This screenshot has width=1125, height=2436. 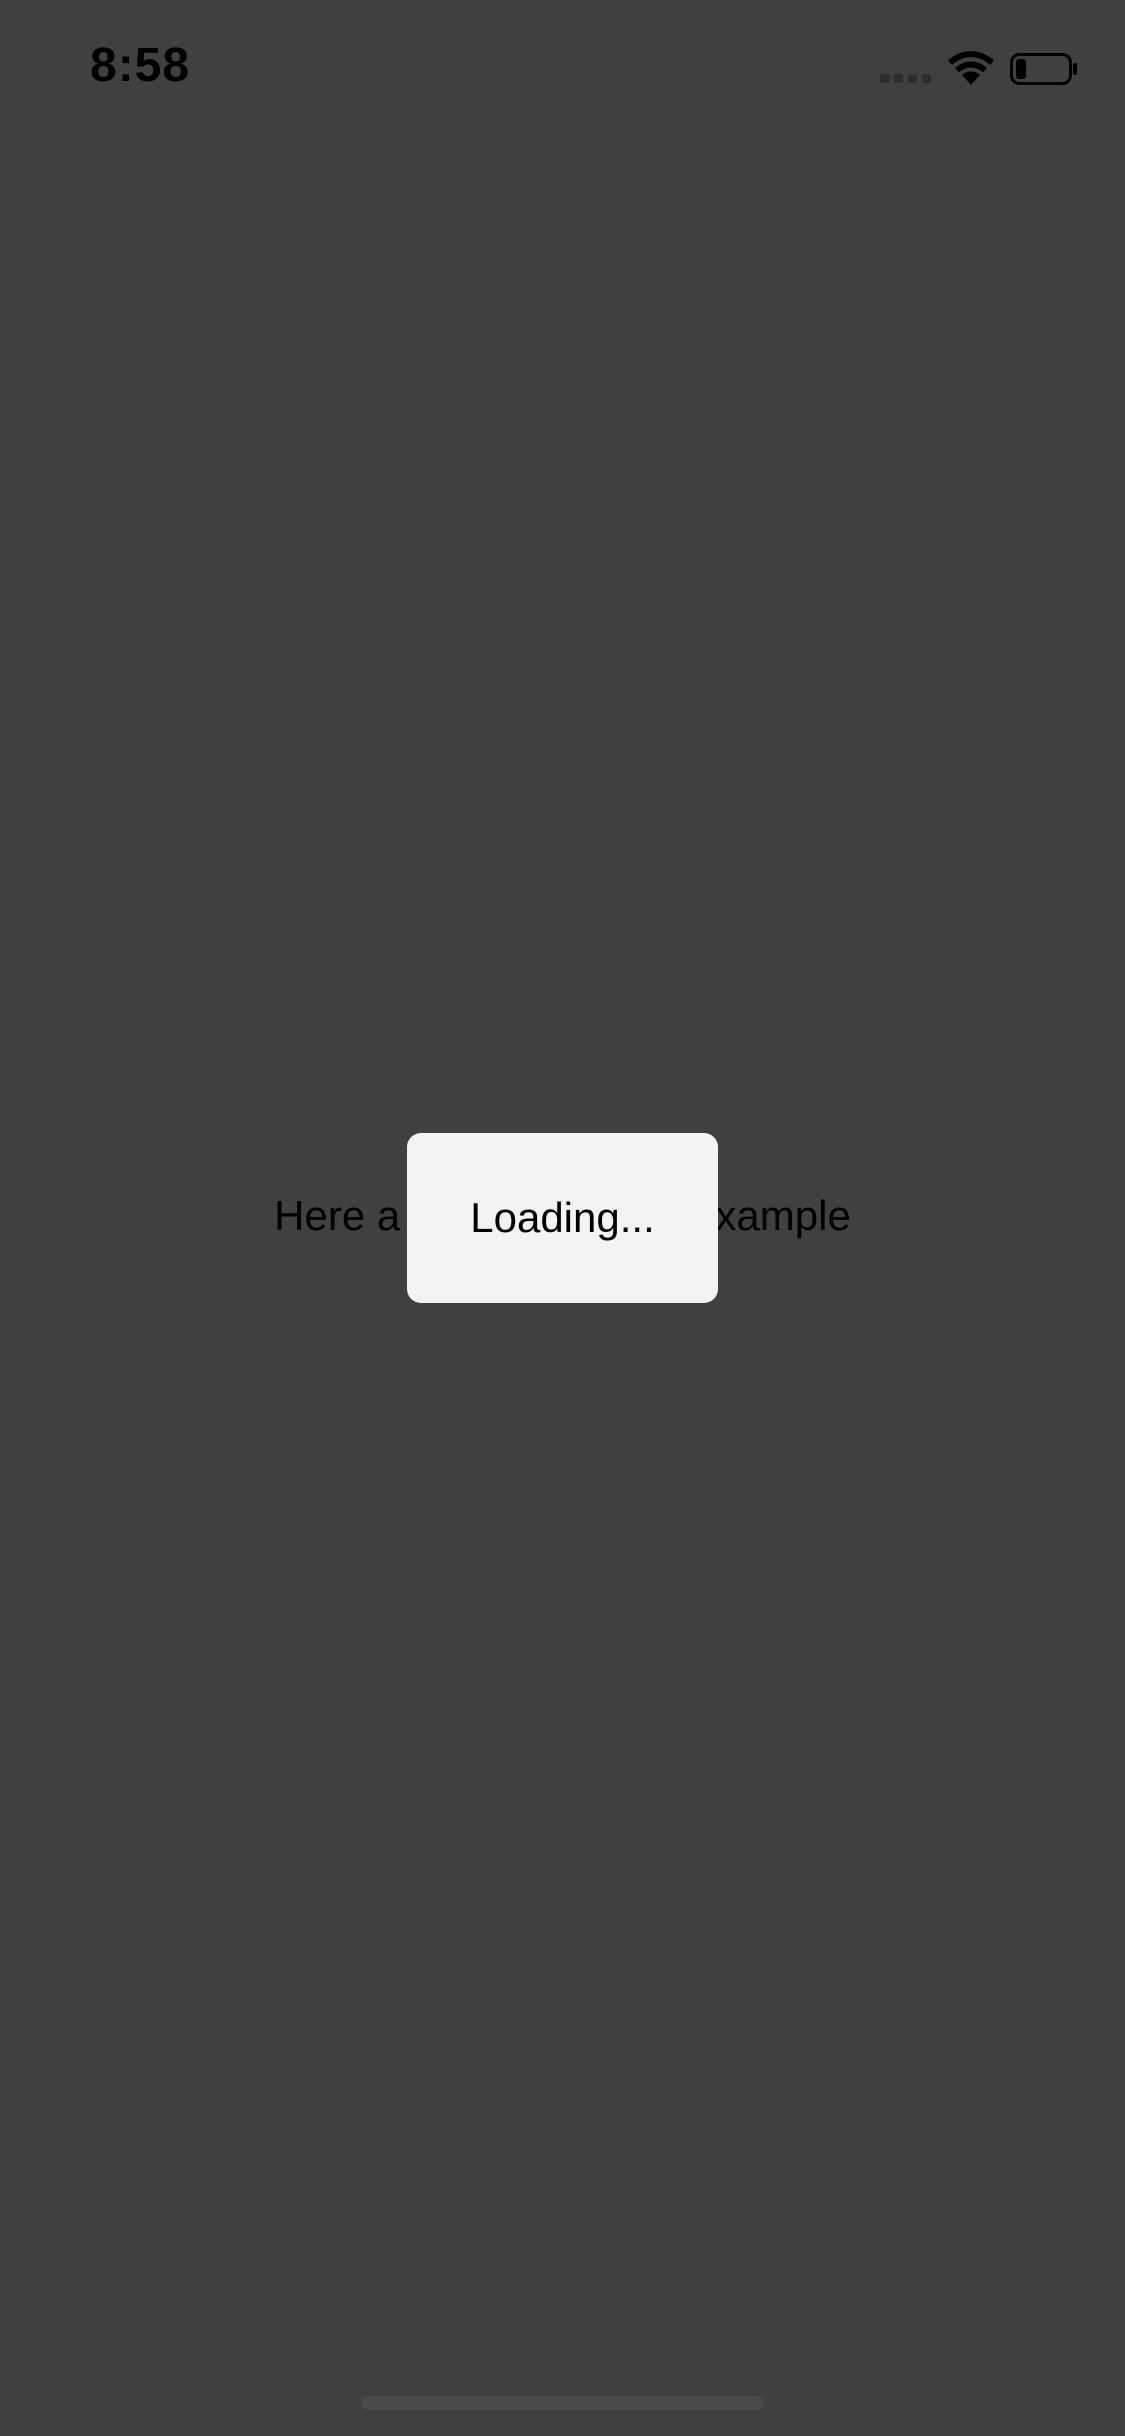 What do you see at coordinates (905, 78) in the screenshot?
I see `cellular-signal-icon` at bounding box center [905, 78].